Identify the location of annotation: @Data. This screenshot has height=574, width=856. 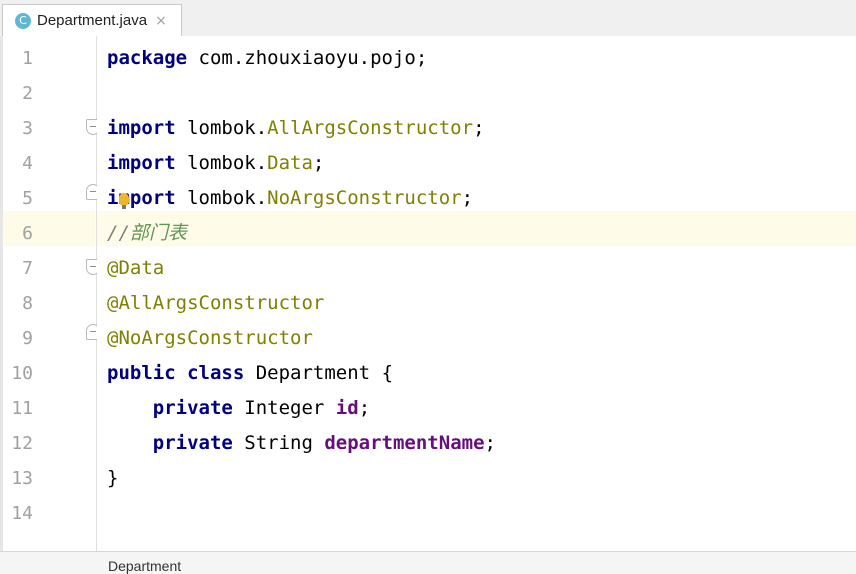
(136, 268).